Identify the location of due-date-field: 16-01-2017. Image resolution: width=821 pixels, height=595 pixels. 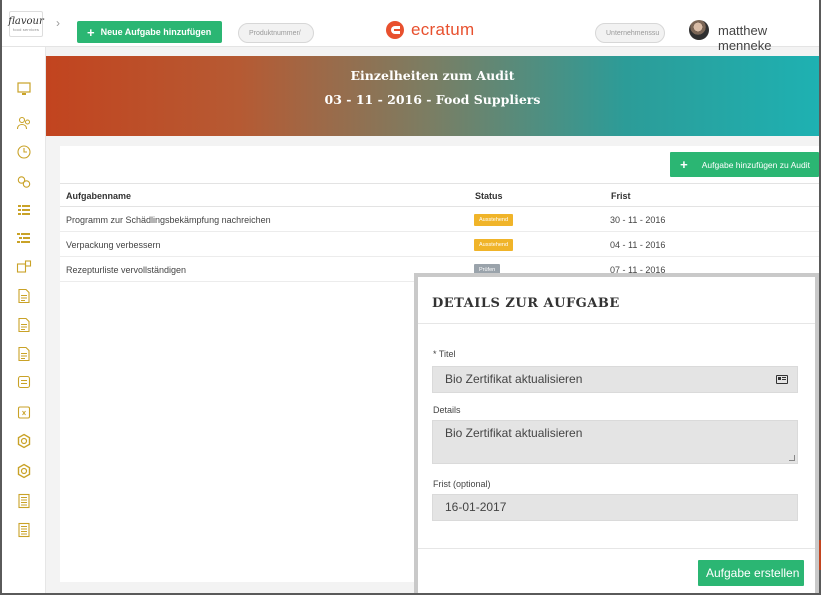
(615, 507).